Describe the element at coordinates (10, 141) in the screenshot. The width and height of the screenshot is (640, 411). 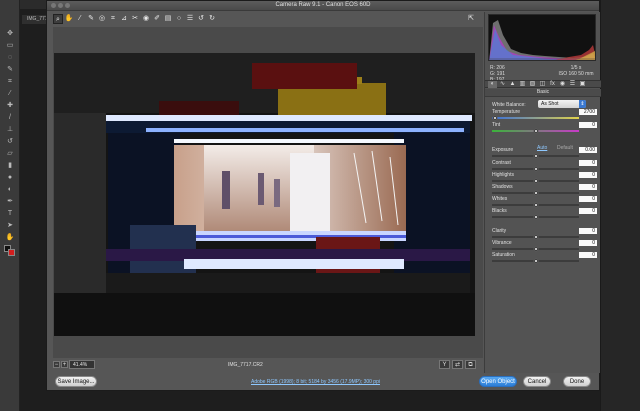
I see `history-brush-tool-icon: ↺` at that location.